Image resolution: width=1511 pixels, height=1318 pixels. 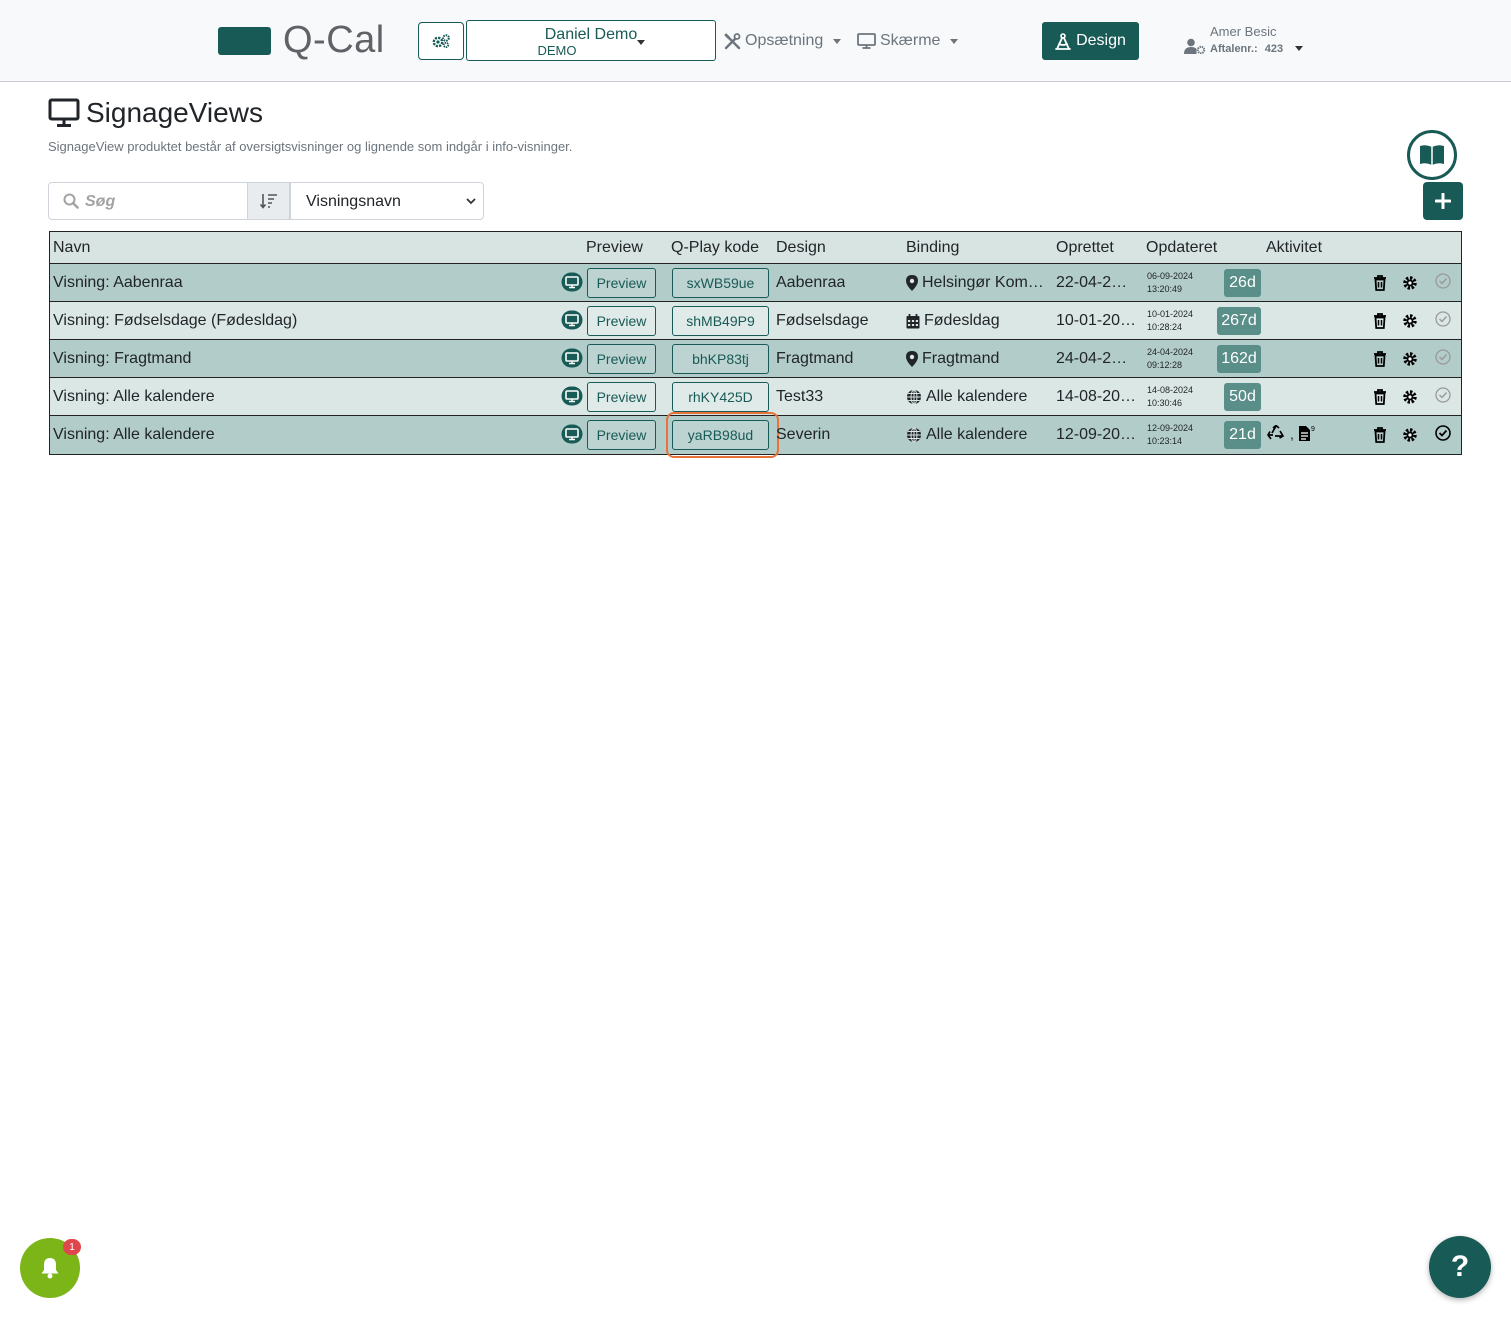 I want to click on agreement-value: 423, so click(x=1274, y=49).